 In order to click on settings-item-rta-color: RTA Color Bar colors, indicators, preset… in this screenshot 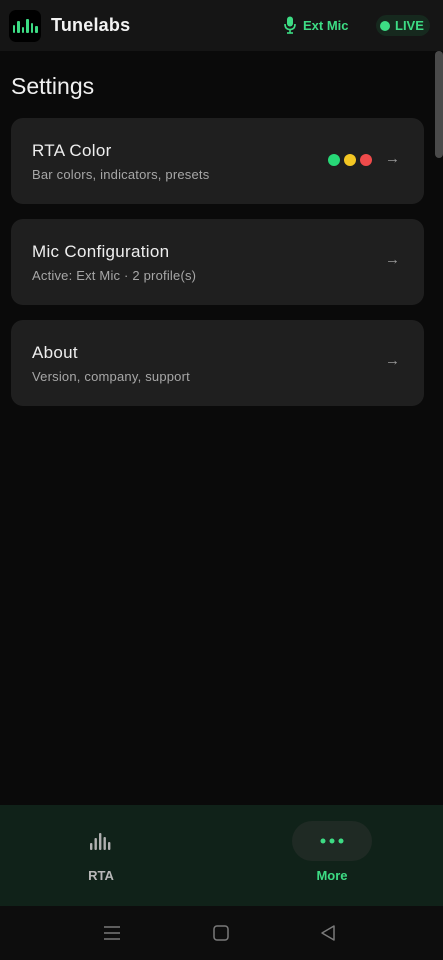, I will do `click(217, 161)`.